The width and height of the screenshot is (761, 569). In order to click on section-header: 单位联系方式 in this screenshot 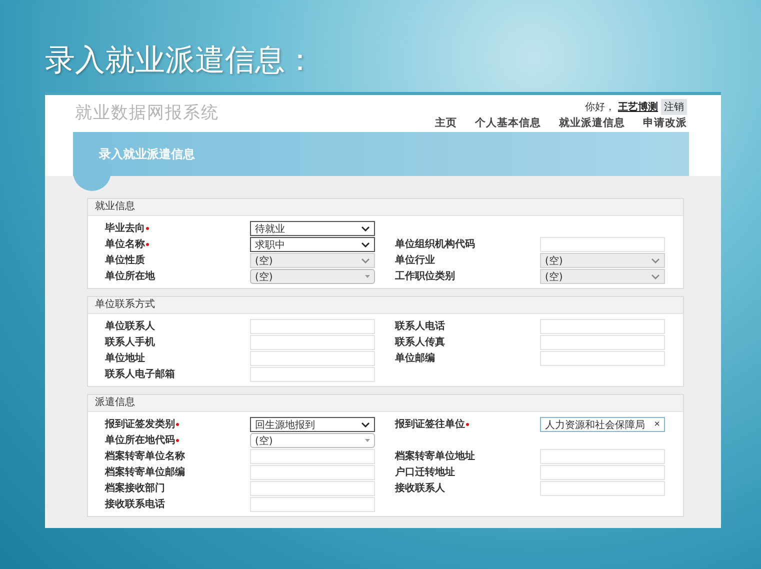, I will do `click(385, 305)`.